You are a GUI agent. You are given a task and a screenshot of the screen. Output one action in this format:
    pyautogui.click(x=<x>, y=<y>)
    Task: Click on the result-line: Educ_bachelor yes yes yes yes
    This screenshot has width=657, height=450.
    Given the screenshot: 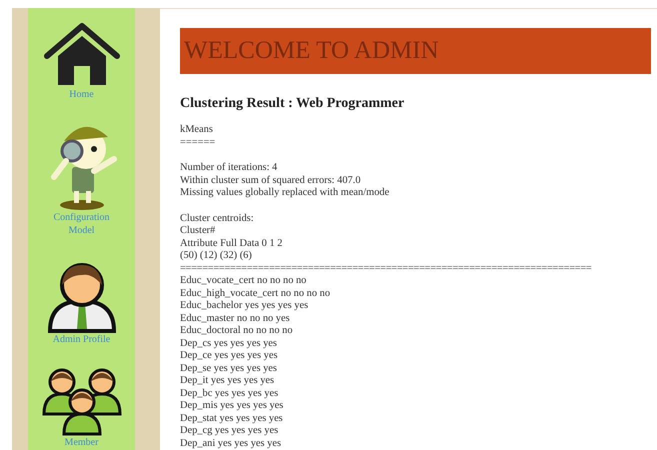 What is the action you would take?
    pyautogui.click(x=245, y=306)
    